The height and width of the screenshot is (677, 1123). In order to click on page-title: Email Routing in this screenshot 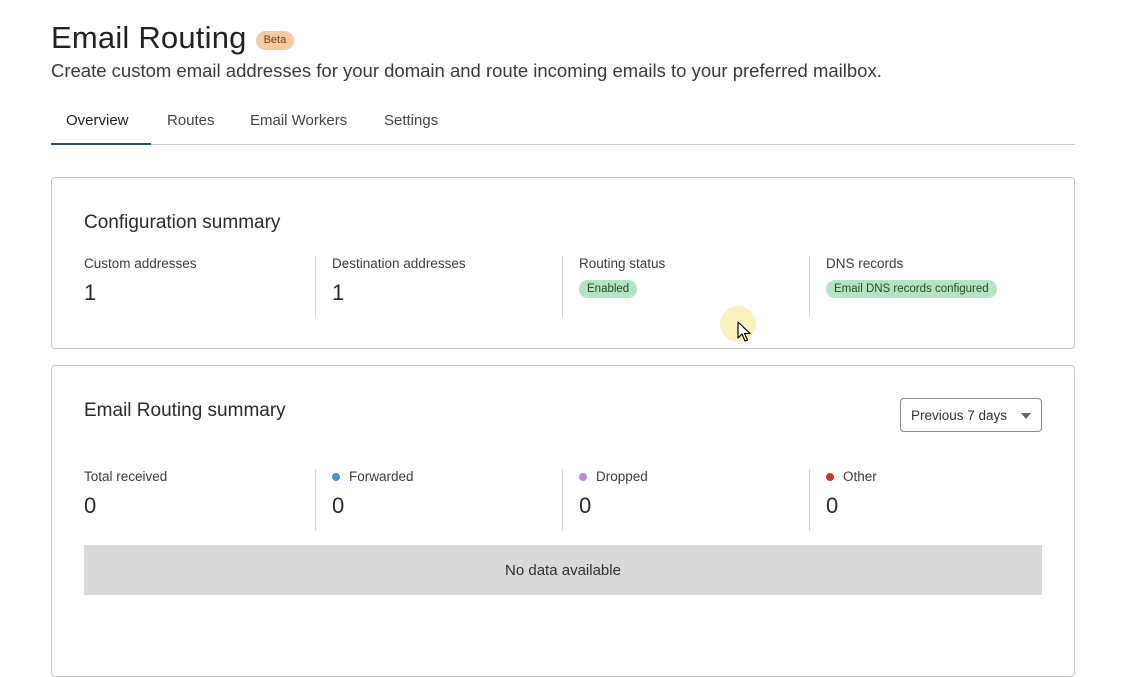, I will do `click(149, 37)`.